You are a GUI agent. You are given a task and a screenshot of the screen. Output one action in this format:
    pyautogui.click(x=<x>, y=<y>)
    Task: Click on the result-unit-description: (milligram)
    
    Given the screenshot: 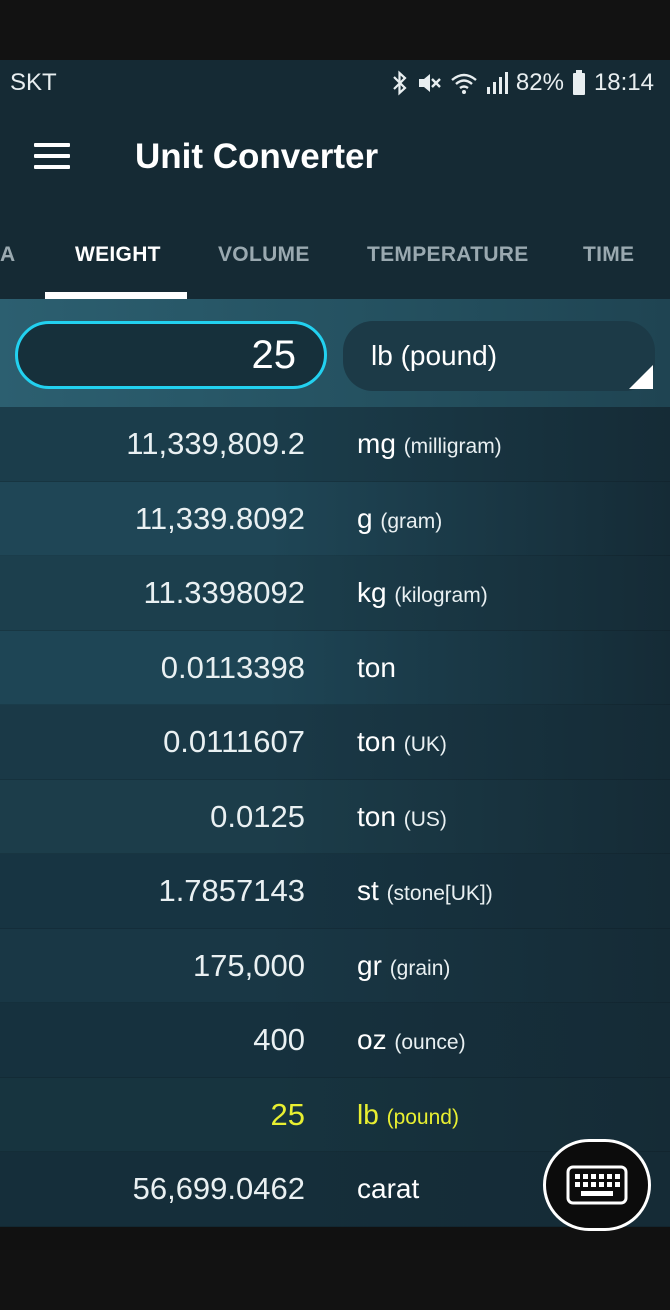 What is the action you would take?
    pyautogui.click(x=452, y=446)
    